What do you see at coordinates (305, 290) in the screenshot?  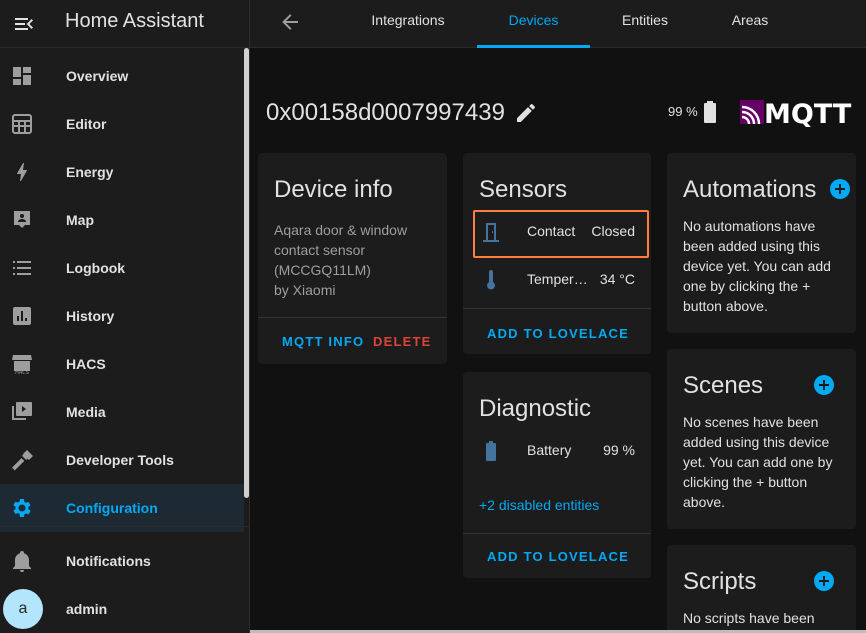 I see `device-manufacturer: by Xiaomi` at bounding box center [305, 290].